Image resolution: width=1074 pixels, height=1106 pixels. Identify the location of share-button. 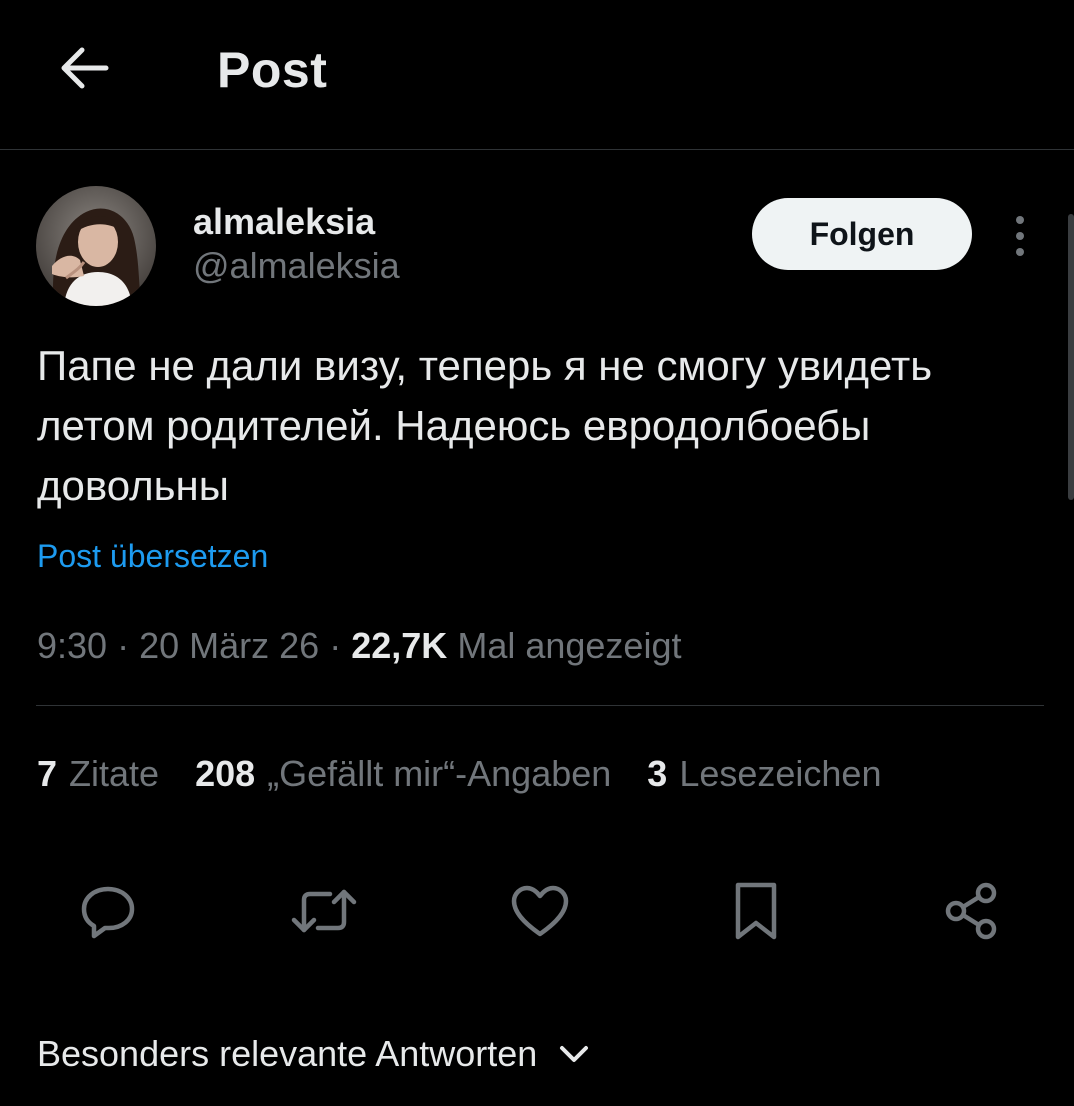
(972, 911).